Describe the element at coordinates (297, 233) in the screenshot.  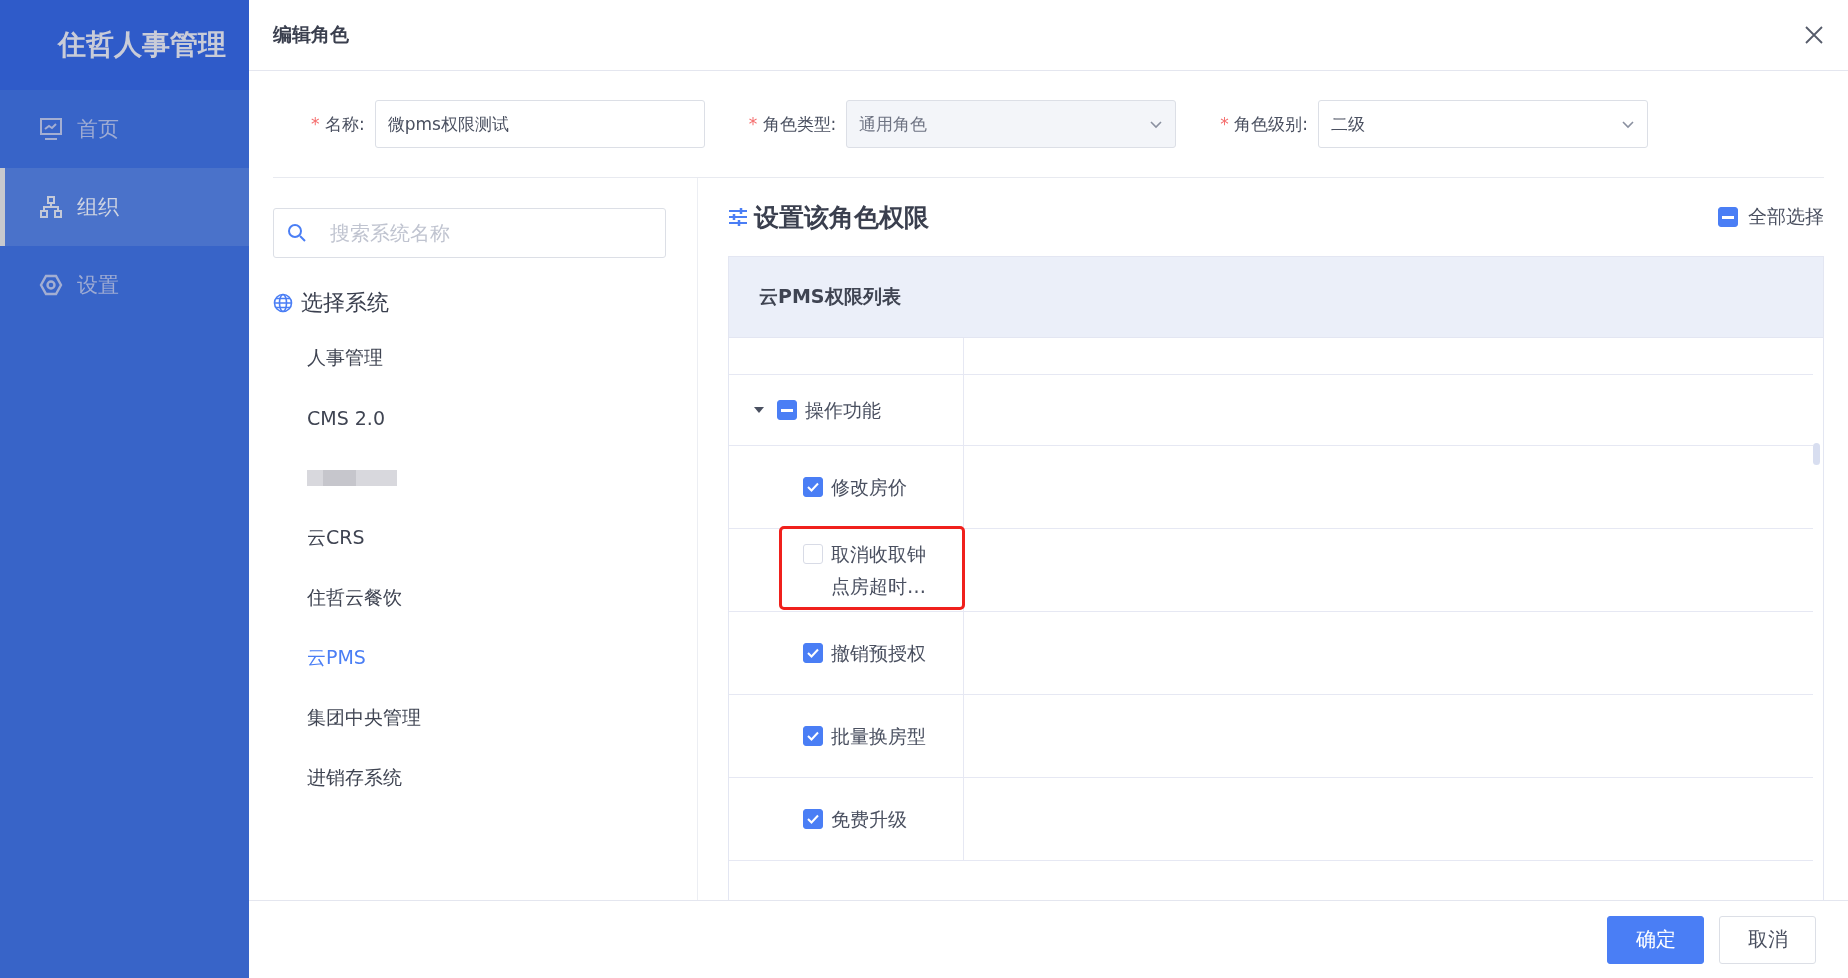
I see `search-icon` at that location.